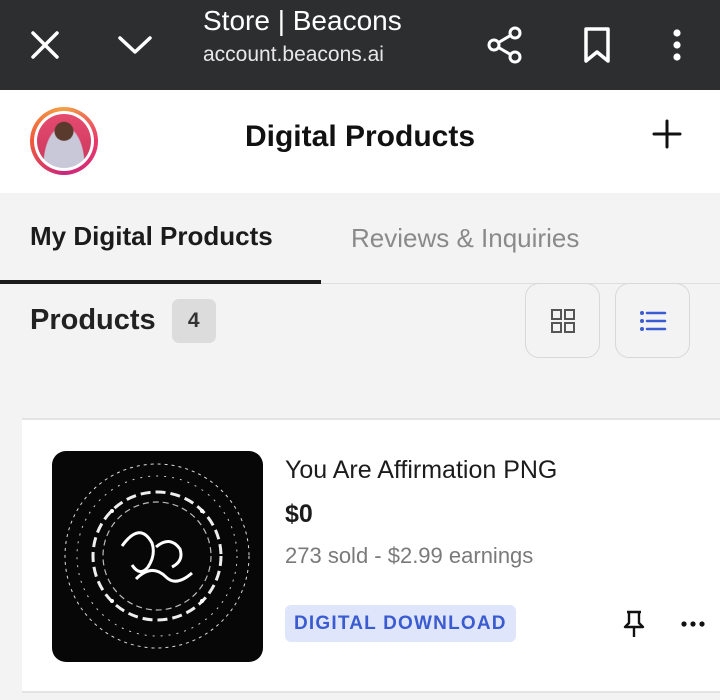  What do you see at coordinates (160, 238) in the screenshot?
I see `tab-my-digital-products: My Digital Products` at bounding box center [160, 238].